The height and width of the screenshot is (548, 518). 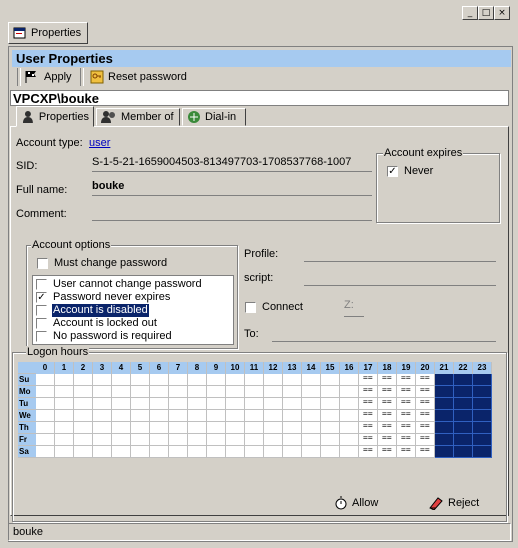 I want to click on account-type-value: user, so click(x=99, y=143).